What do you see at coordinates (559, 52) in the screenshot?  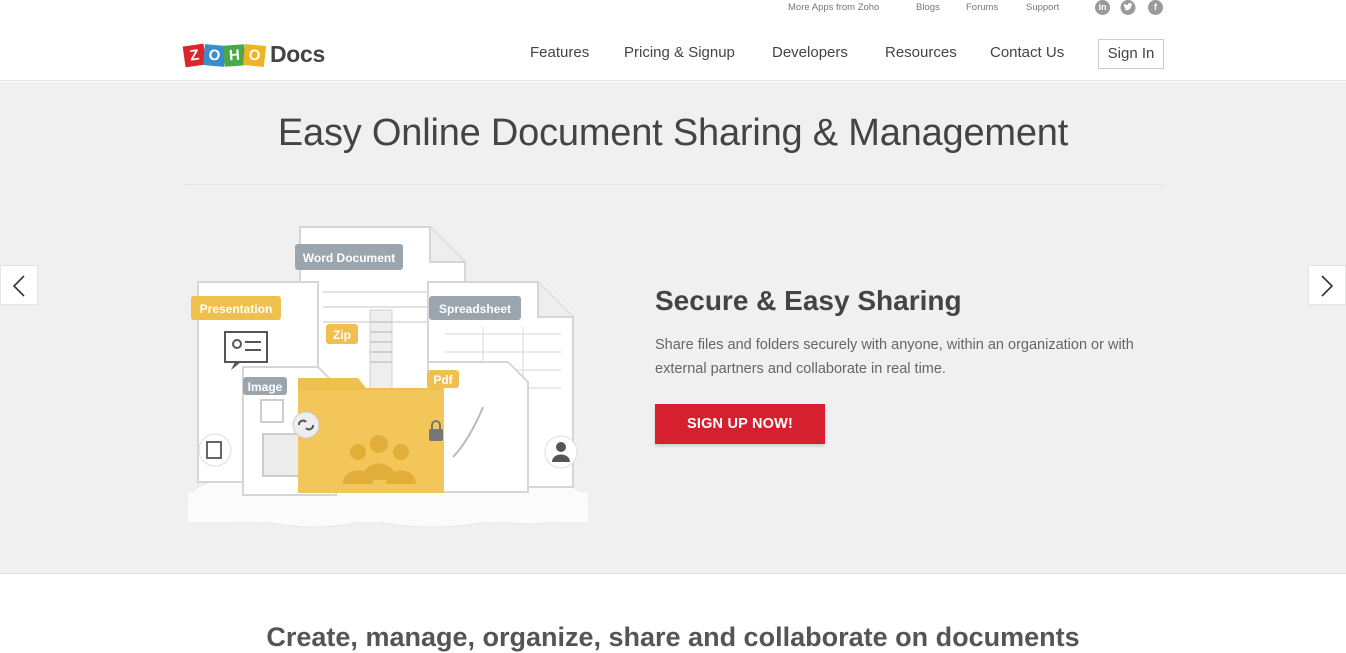 I see `nav-features: Features` at bounding box center [559, 52].